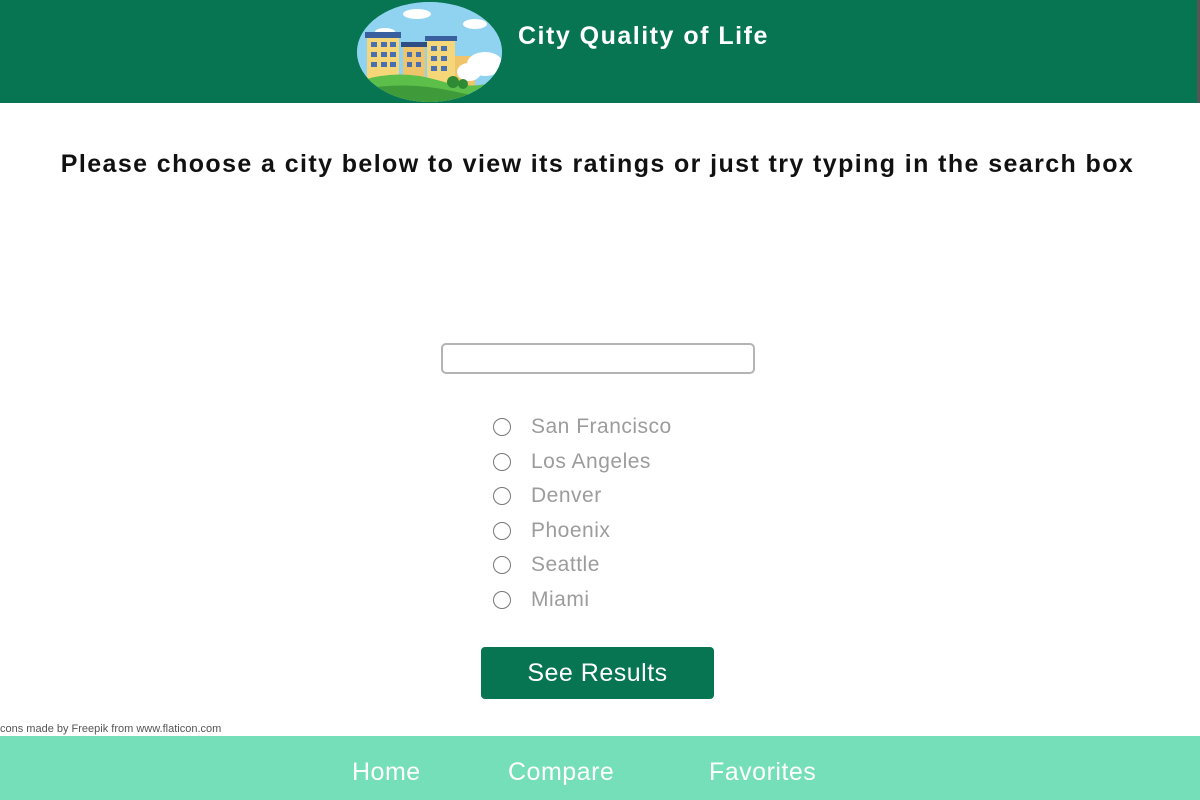 The image size is (1200, 800). I want to click on city-label: Los Angeles, so click(591, 461).